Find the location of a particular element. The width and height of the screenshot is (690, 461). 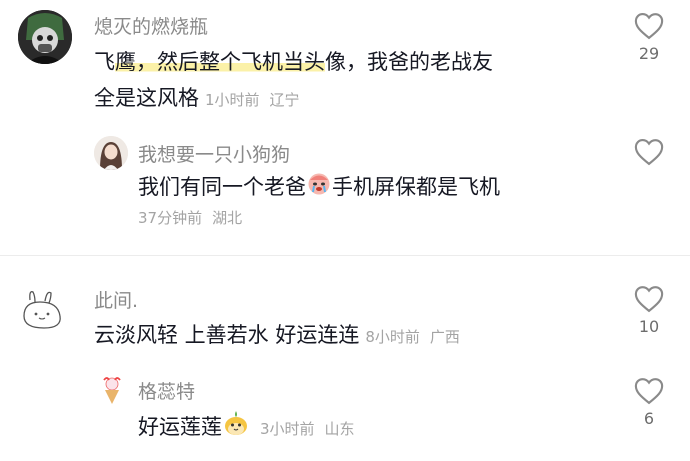

comment-text-part: 云淡风轻 上善若水 好运连连 is located at coordinates (227, 335).